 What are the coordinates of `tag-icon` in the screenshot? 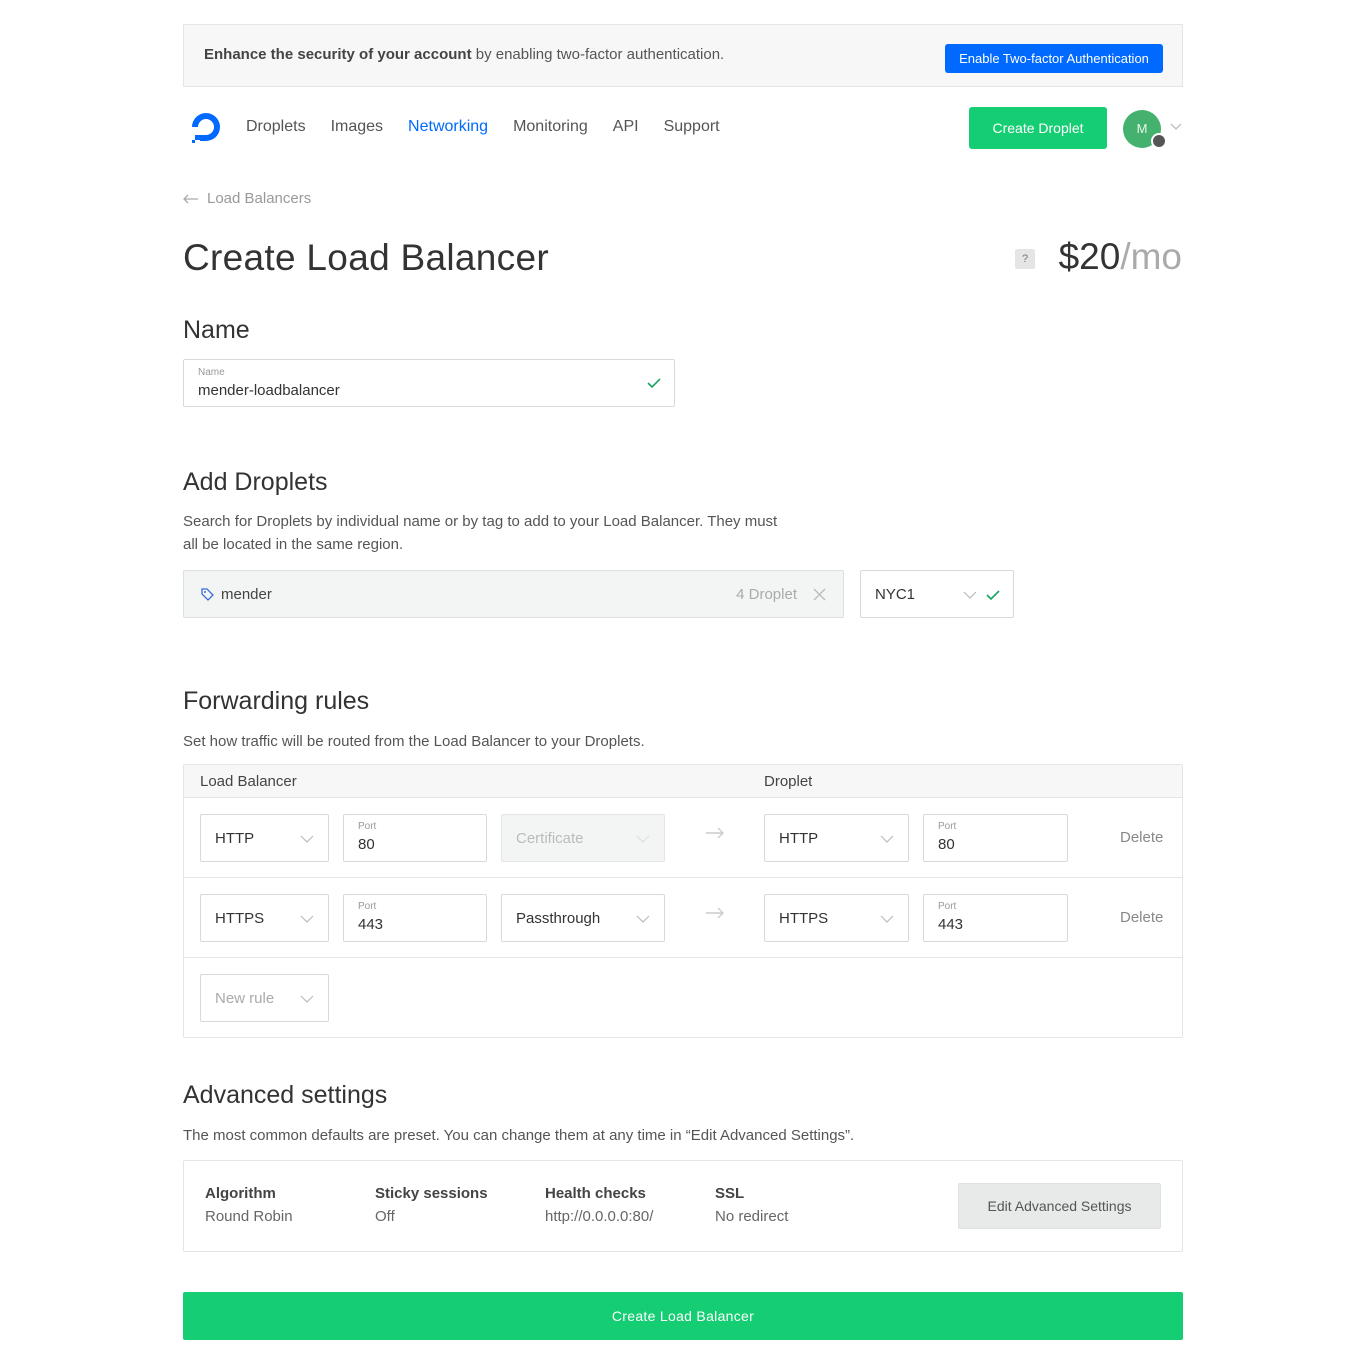 It's located at (207, 594).